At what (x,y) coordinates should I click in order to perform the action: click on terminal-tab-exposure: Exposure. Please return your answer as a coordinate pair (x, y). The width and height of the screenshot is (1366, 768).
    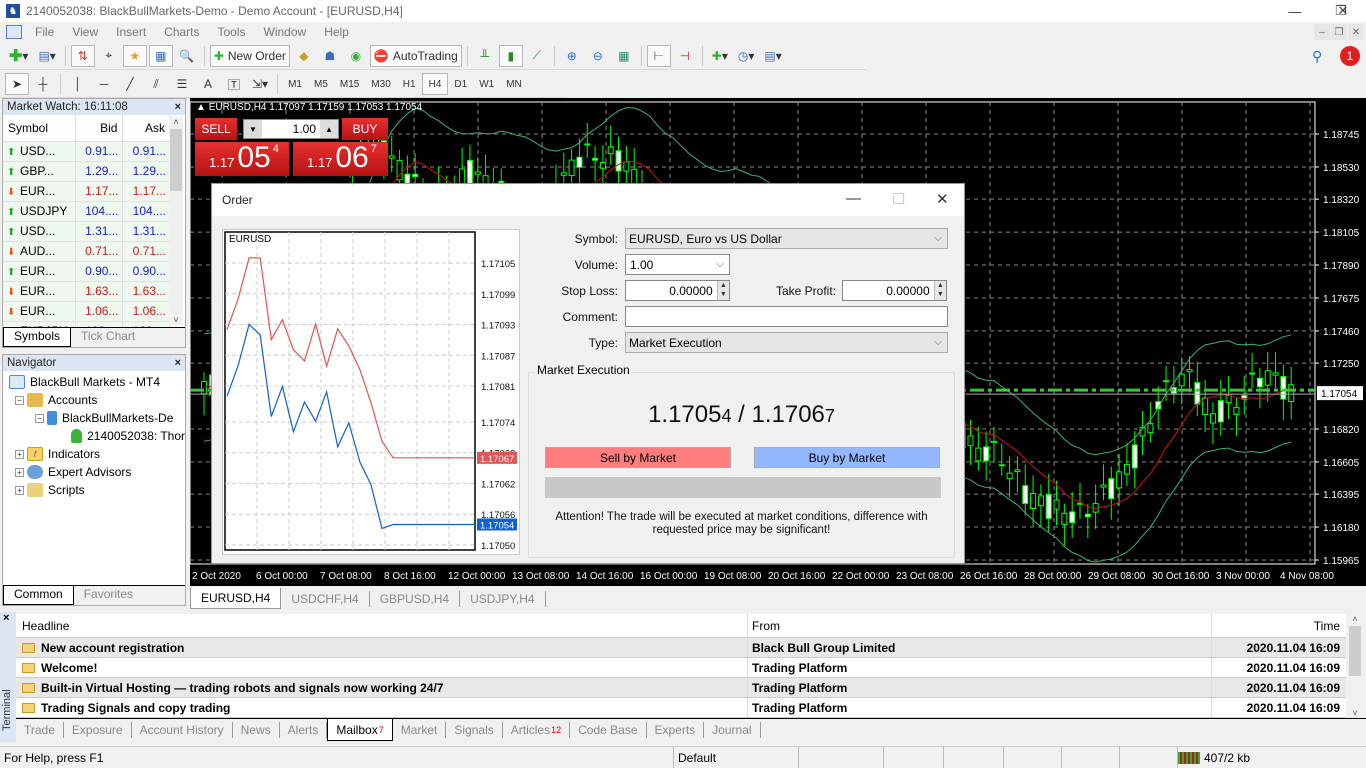
    Looking at the image, I should click on (98, 730).